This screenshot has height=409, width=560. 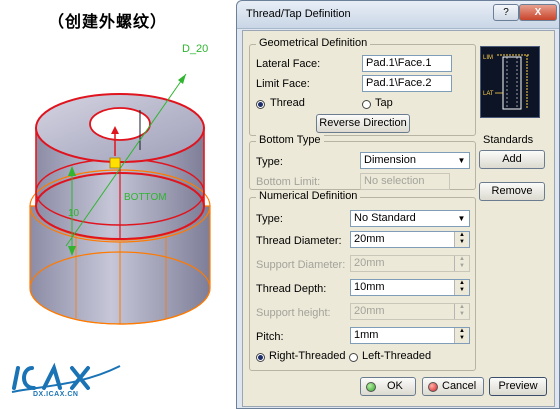 I want to click on top-hole, so click(x=120, y=124).